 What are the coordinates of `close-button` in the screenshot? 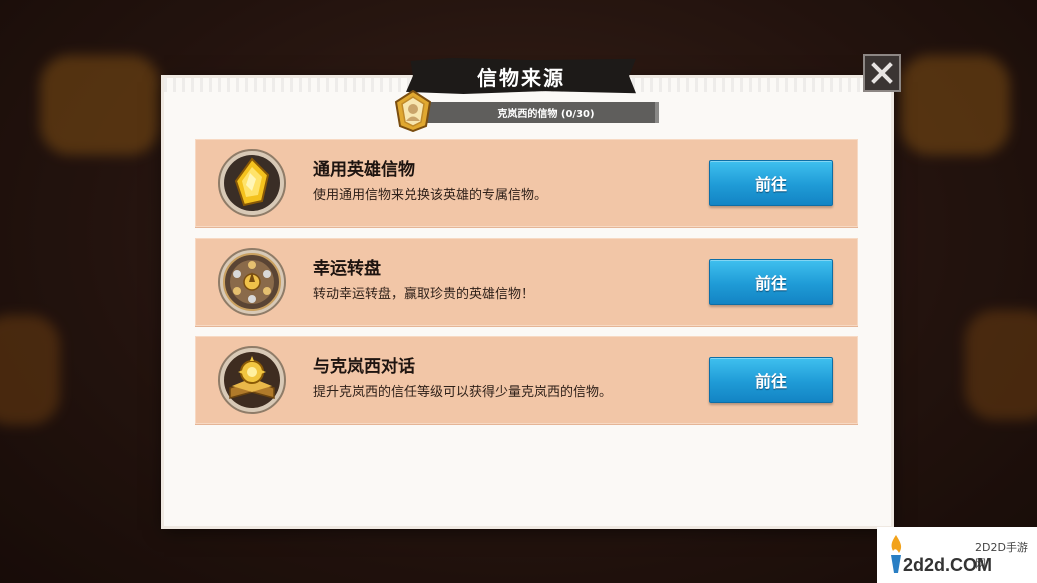 It's located at (882, 73).